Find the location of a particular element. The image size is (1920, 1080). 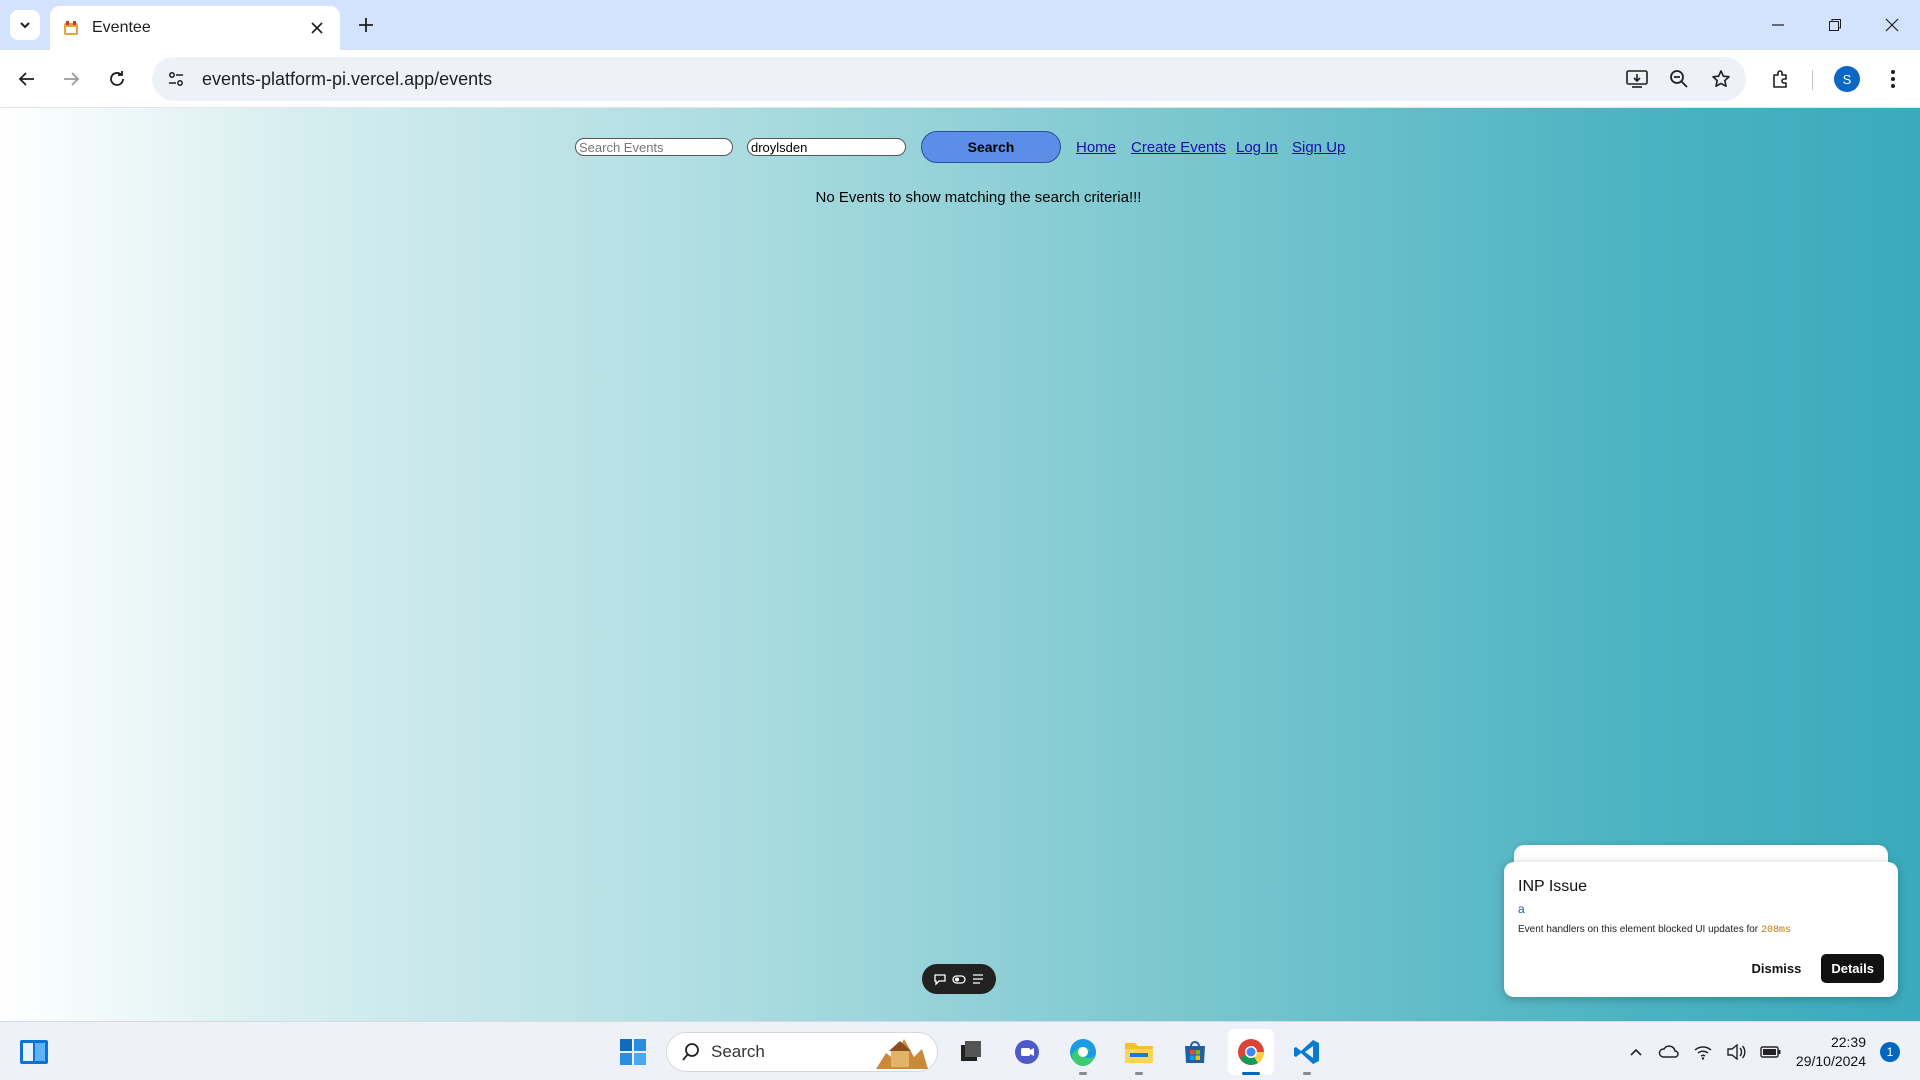

profile-button: S is located at coordinates (1847, 79).